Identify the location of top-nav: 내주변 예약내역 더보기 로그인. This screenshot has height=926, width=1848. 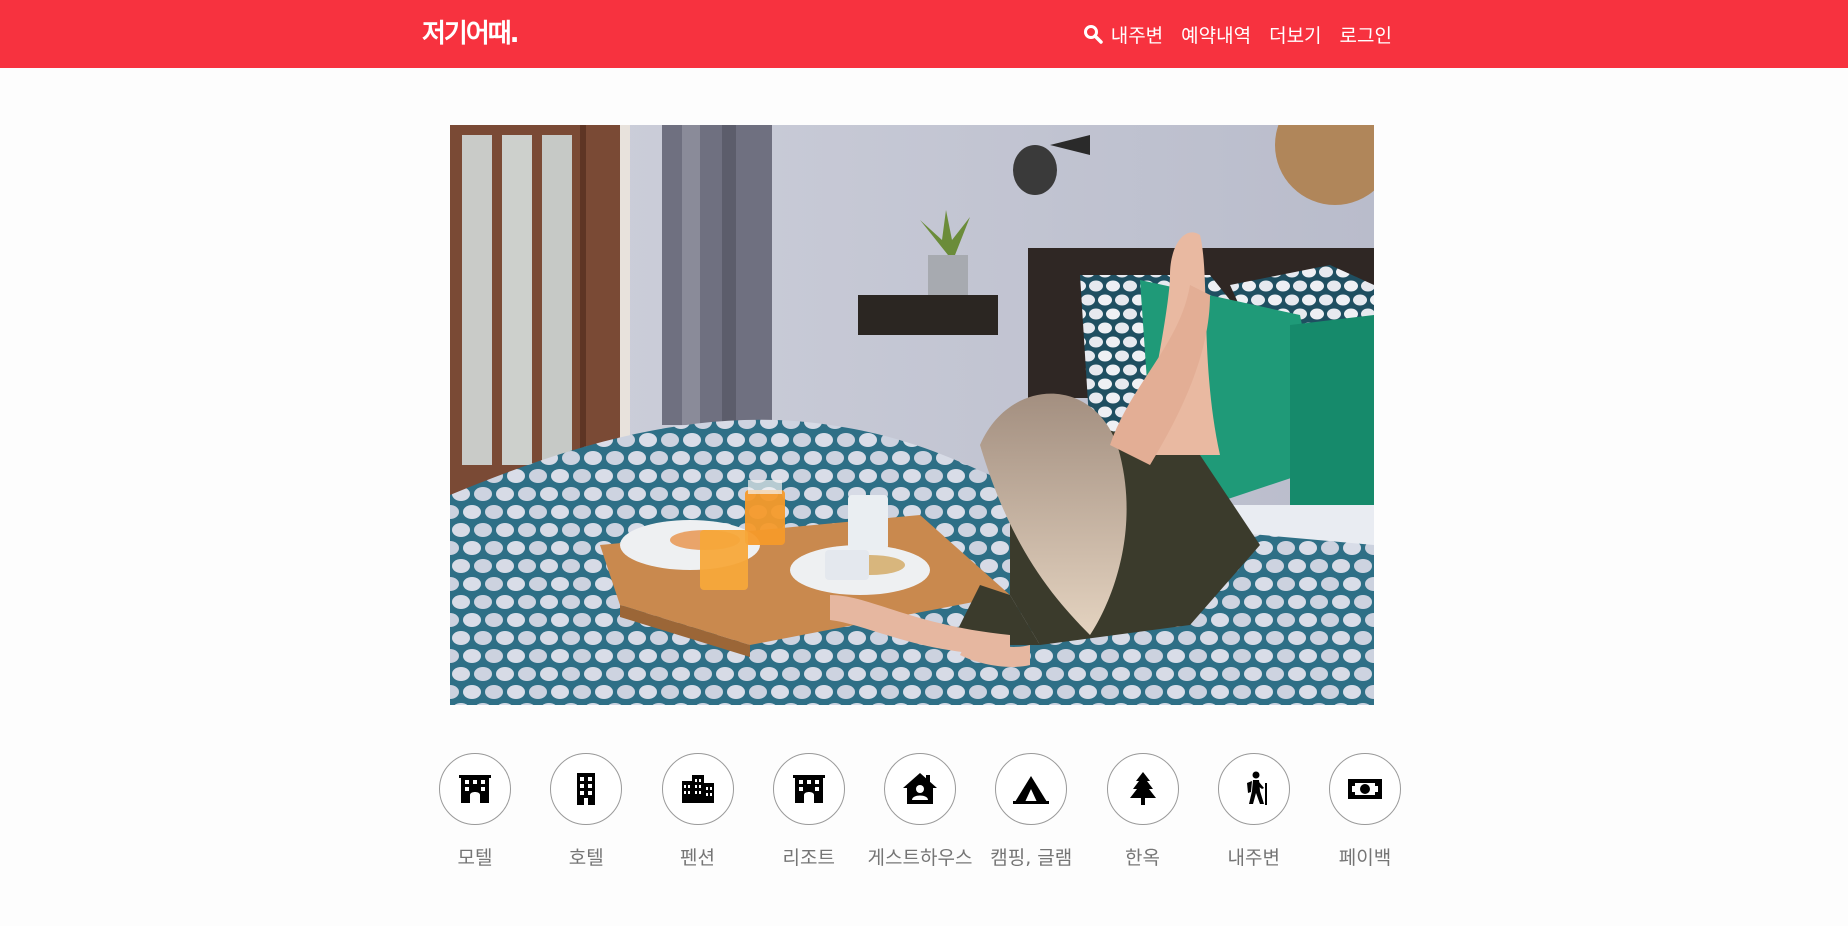
(1237, 34).